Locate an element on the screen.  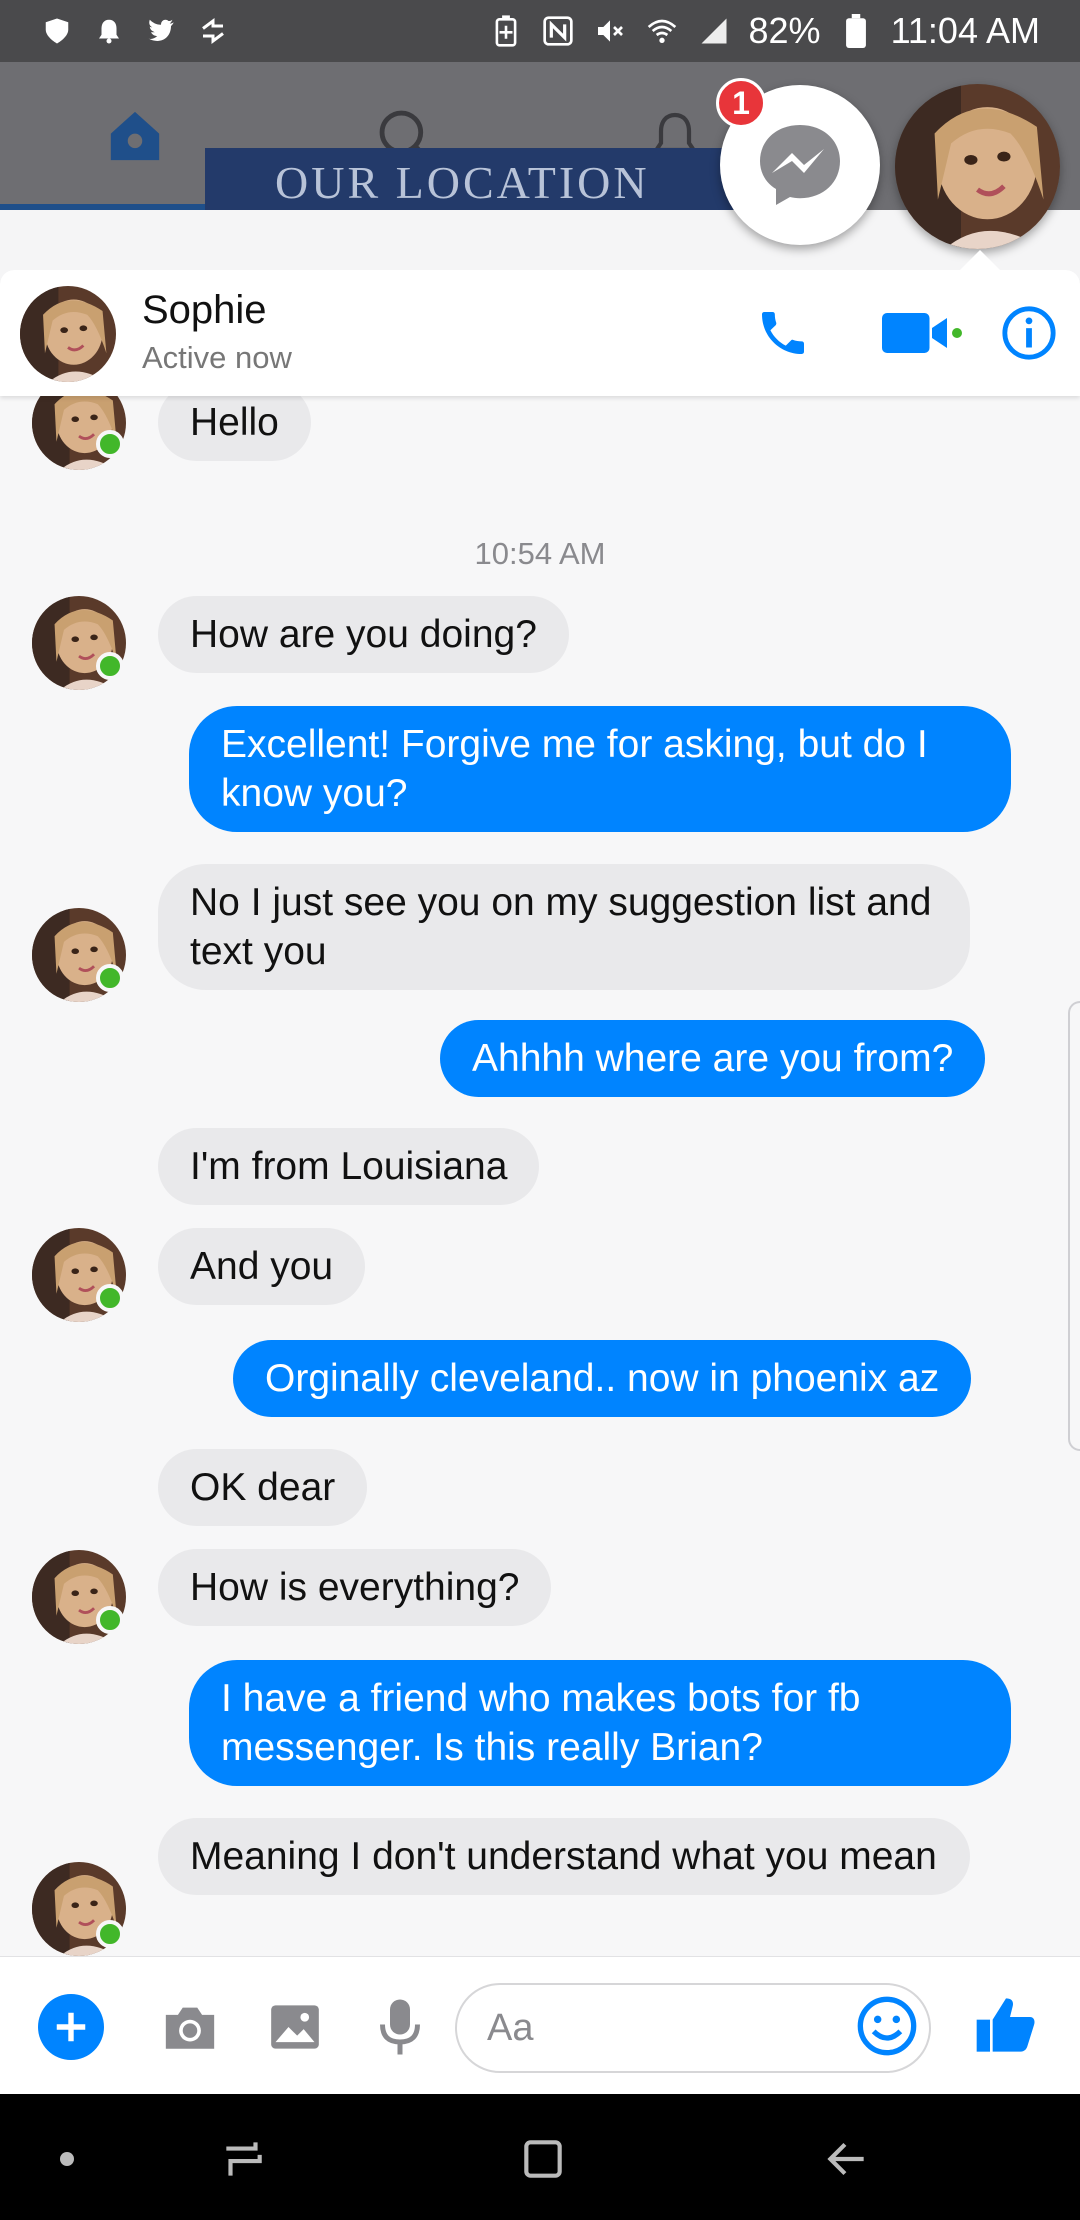
more-actions-button is located at coordinates (71, 2027).